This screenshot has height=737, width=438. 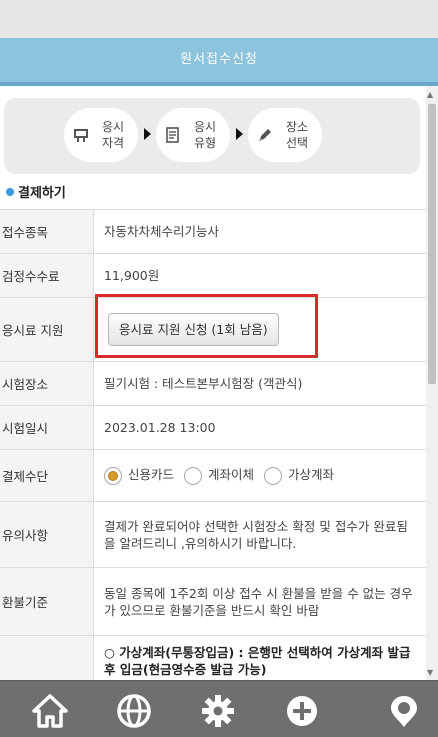 I want to click on table-row: 검정수수료 11,900원, so click(x=213, y=275).